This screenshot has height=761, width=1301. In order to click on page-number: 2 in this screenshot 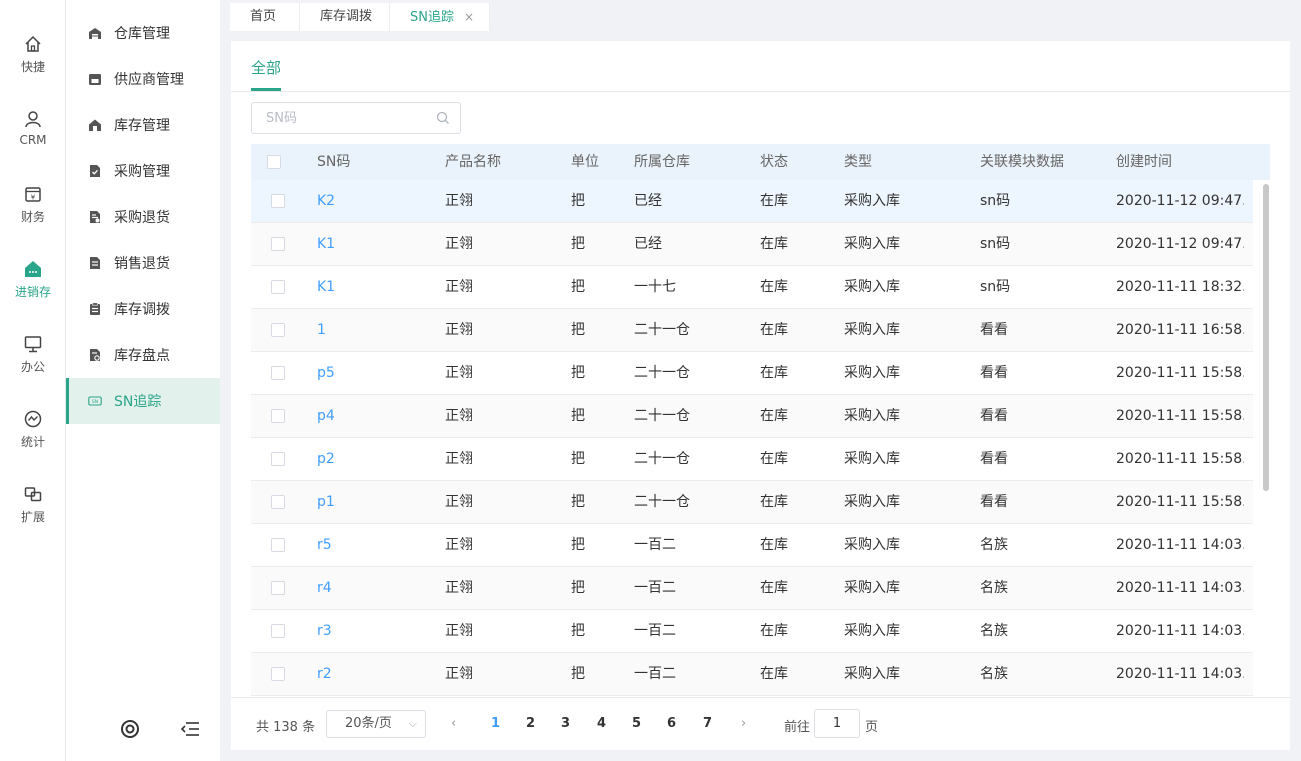, I will do `click(530, 723)`.